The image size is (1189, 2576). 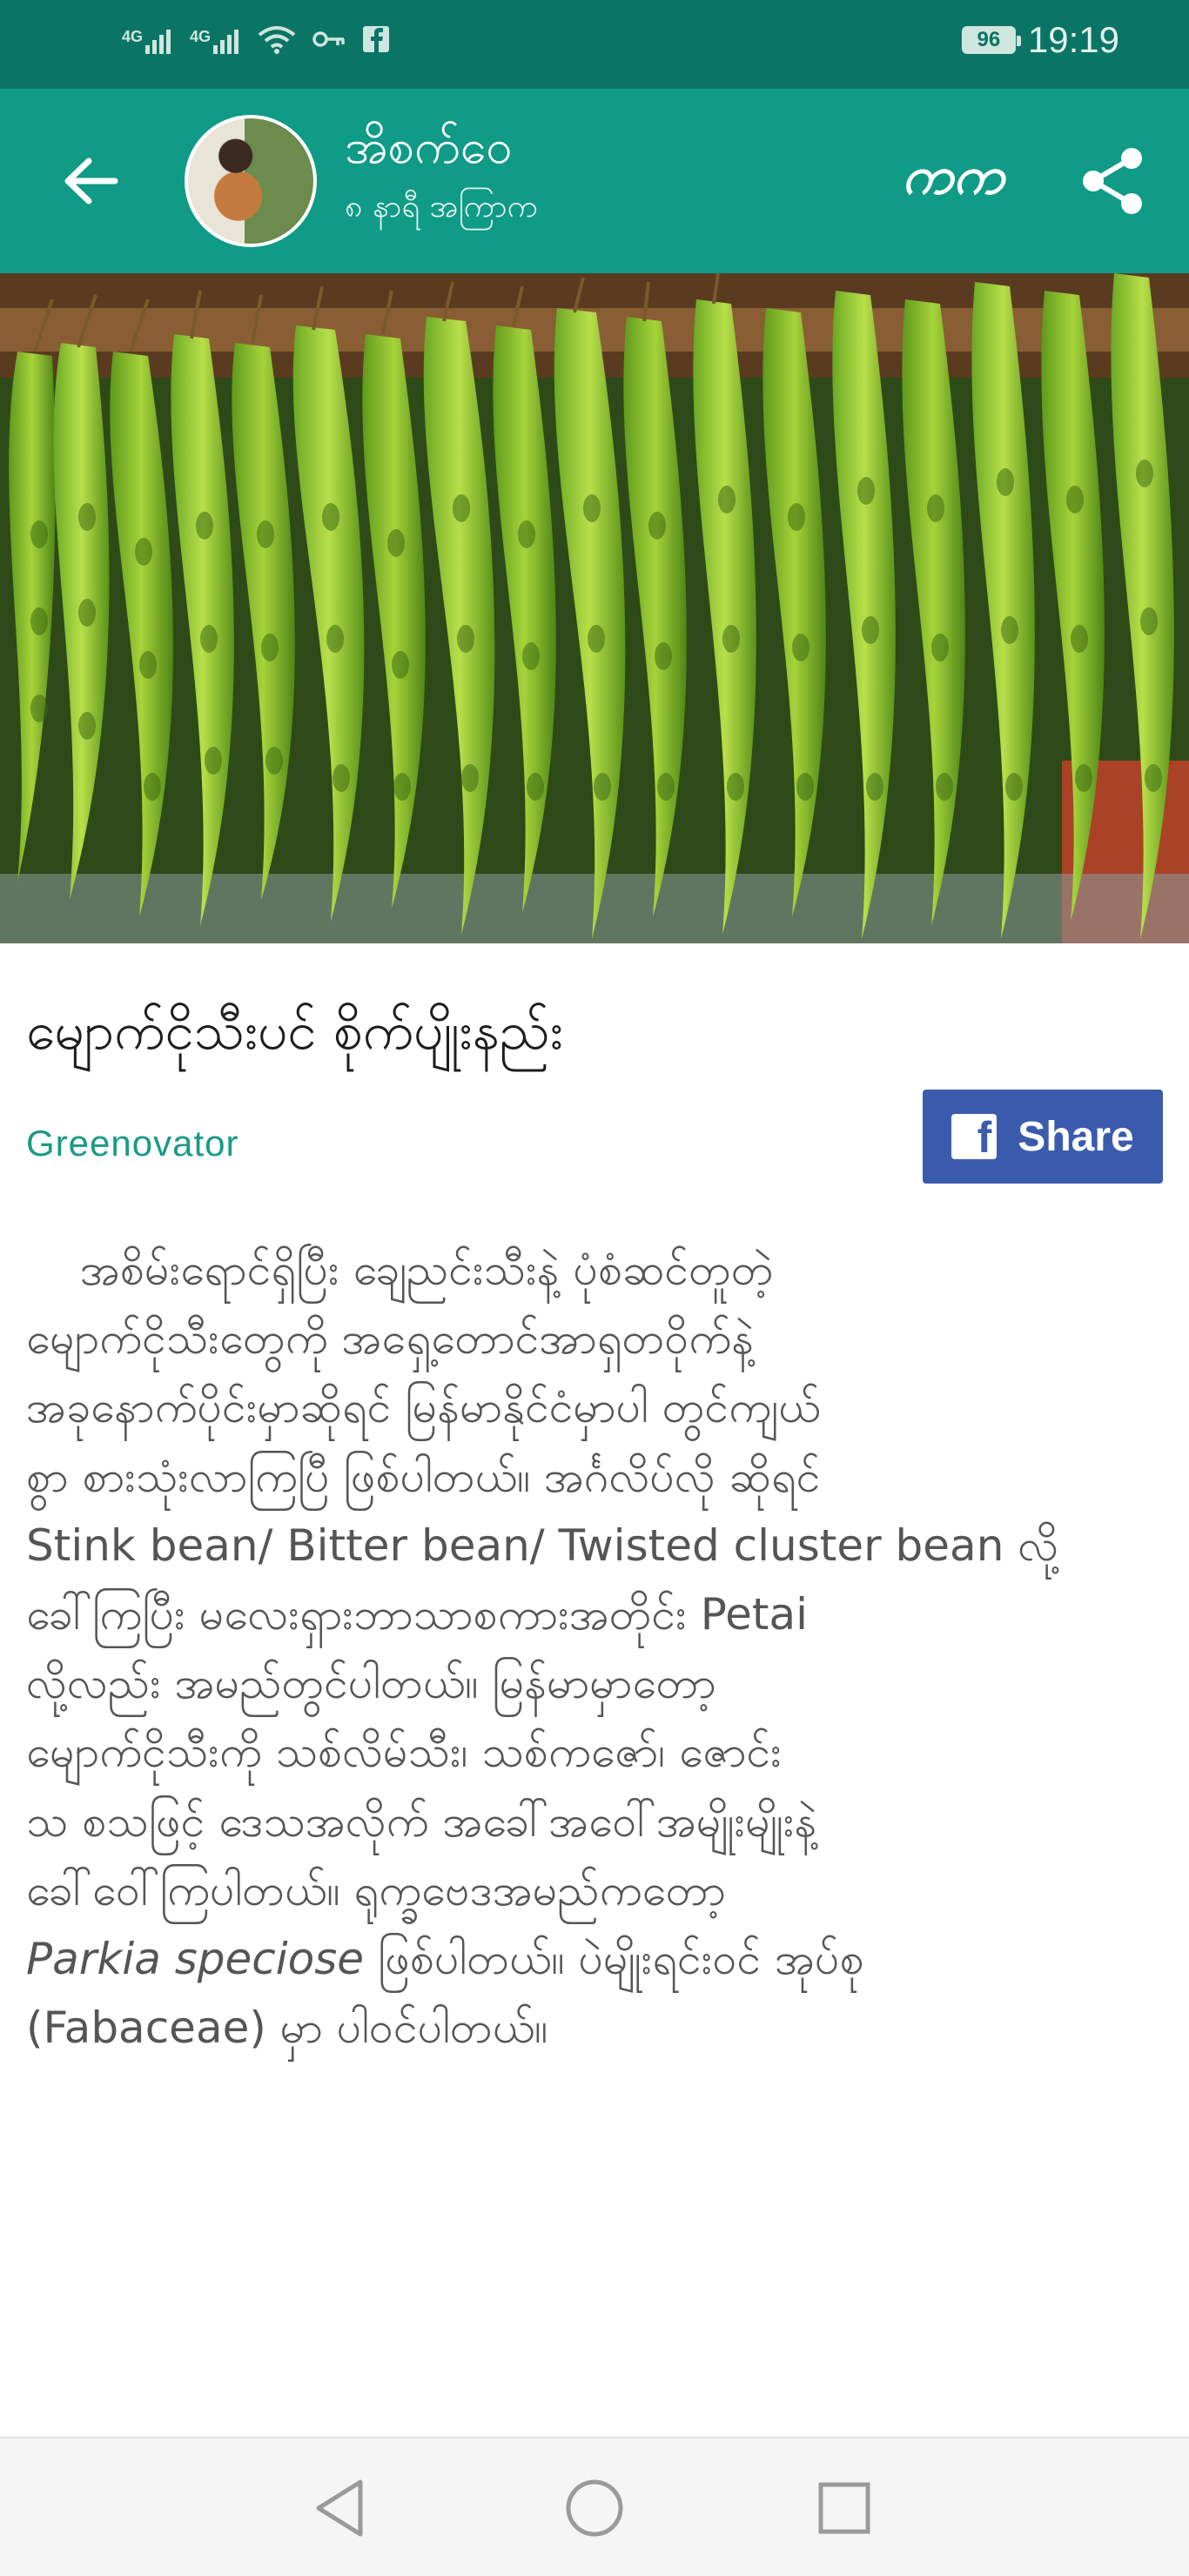 I want to click on share-icon, so click(x=1113, y=181).